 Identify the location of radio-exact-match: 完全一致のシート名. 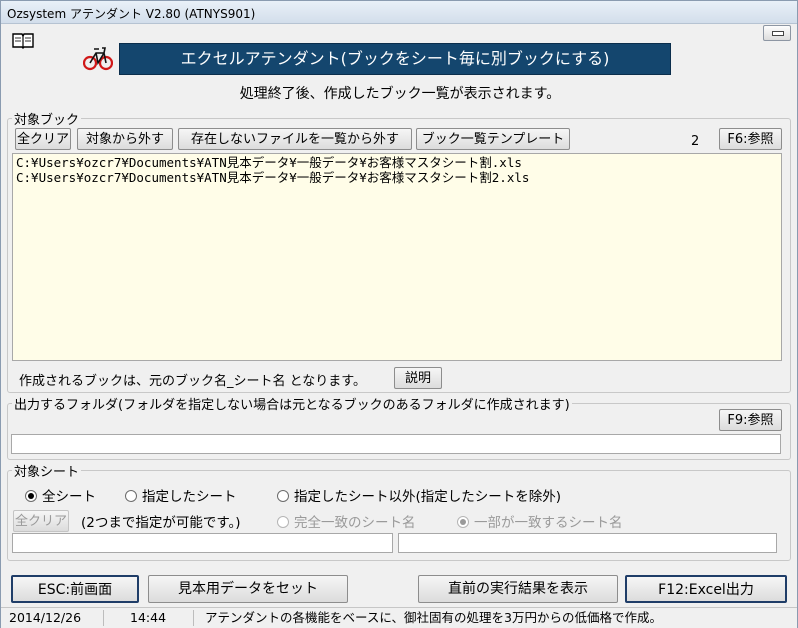
(346, 521).